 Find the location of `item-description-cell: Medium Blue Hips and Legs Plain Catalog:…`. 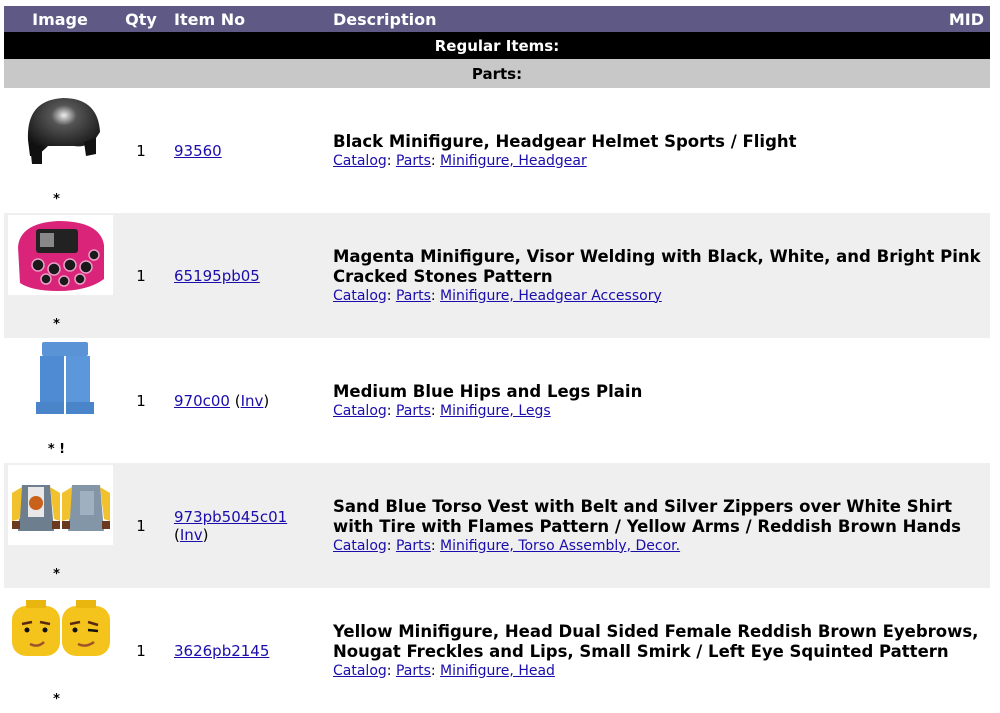

item-description-cell: Medium Blue Hips and Legs Plain Catalog:… is located at coordinates (657, 400).